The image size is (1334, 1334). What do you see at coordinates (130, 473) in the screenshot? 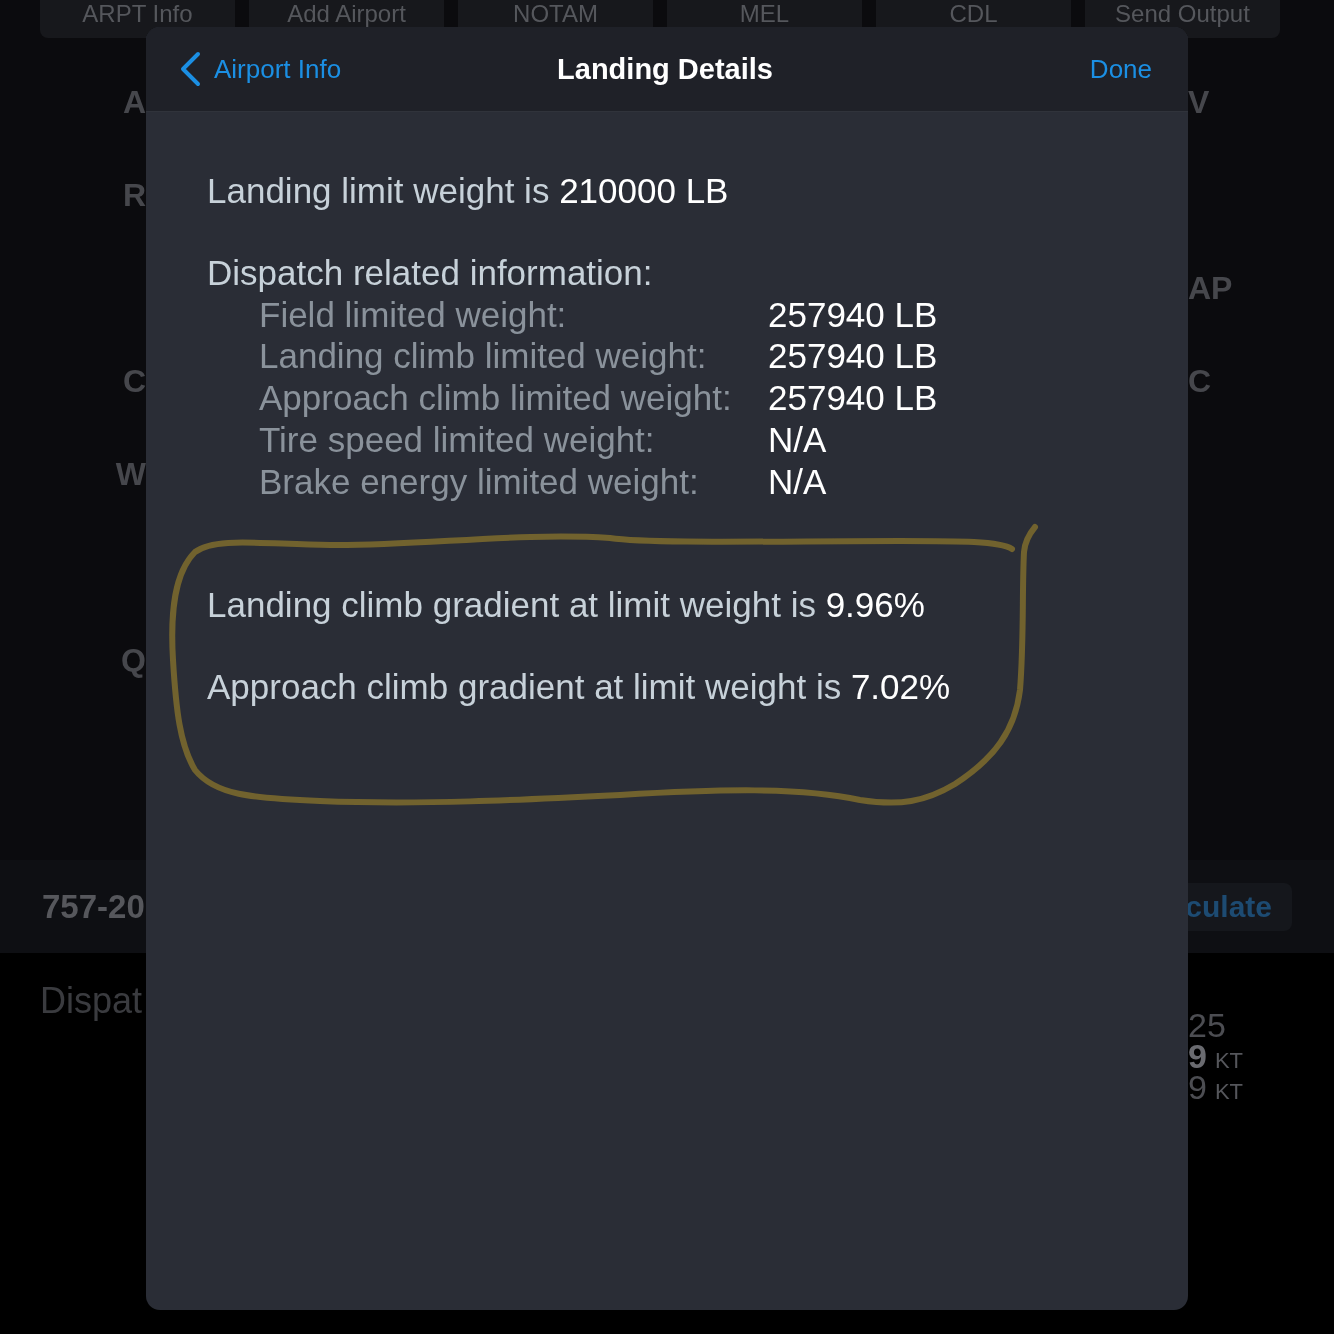
I see `background-label: W` at bounding box center [130, 473].